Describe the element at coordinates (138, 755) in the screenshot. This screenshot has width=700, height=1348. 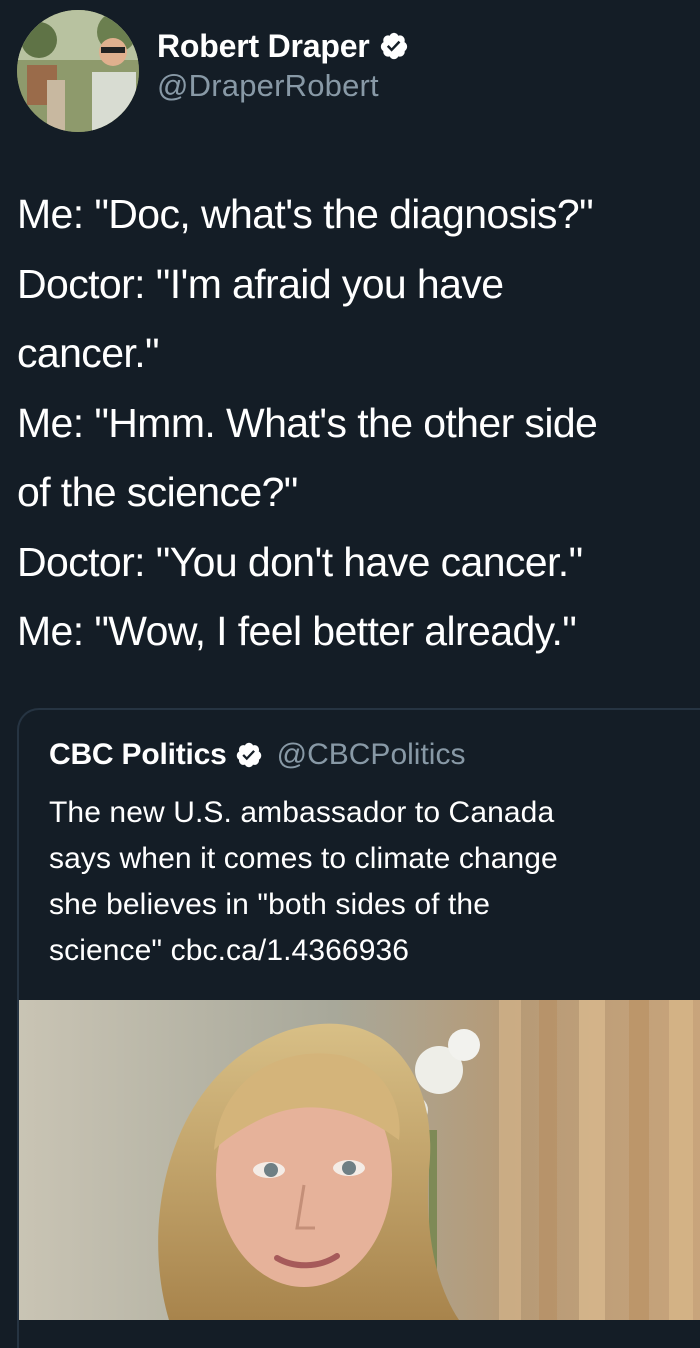
I see `quoted-author-display-name: CBC Politics` at that location.